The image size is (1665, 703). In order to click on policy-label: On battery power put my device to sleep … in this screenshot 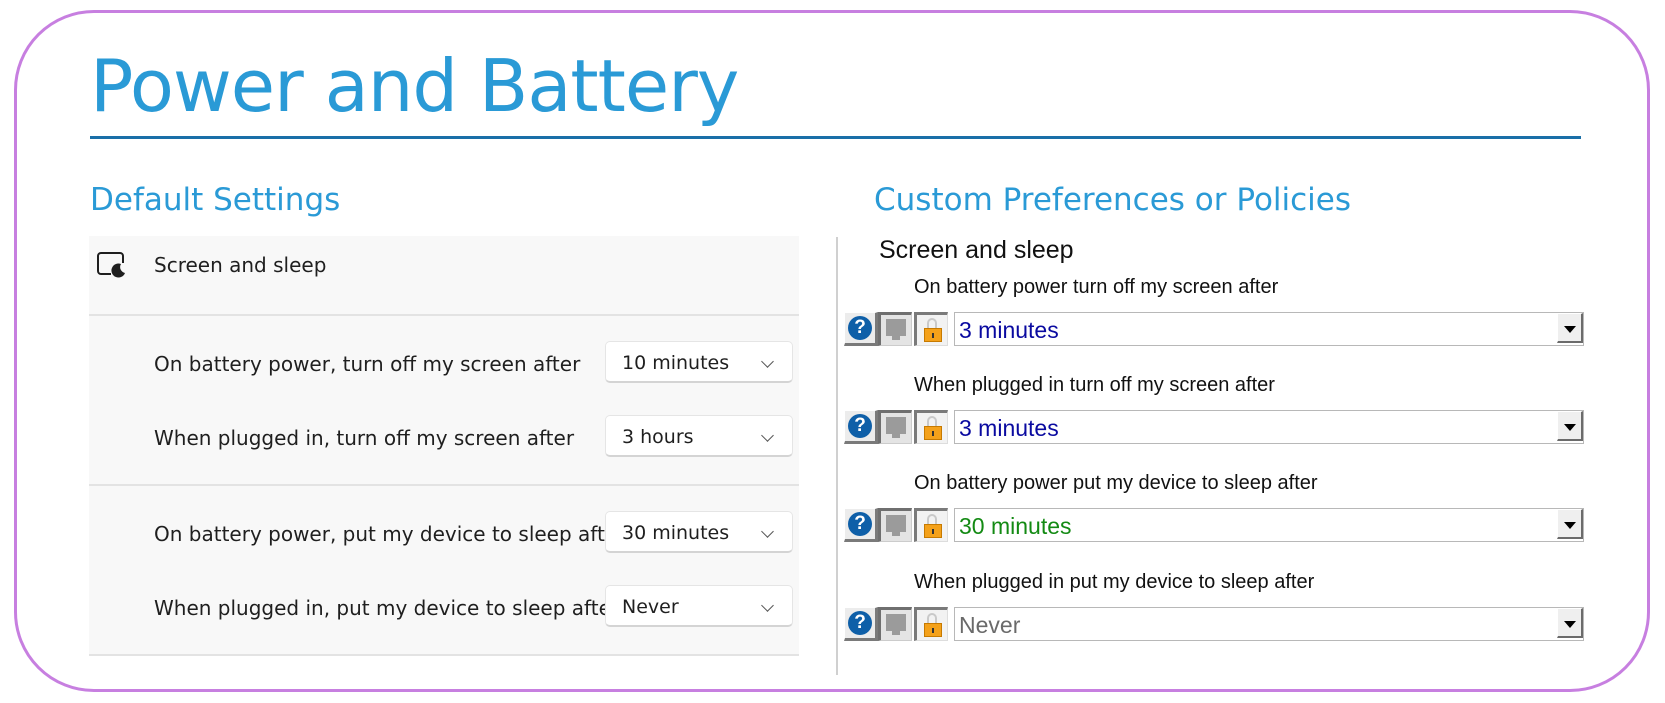, I will do `click(1116, 483)`.